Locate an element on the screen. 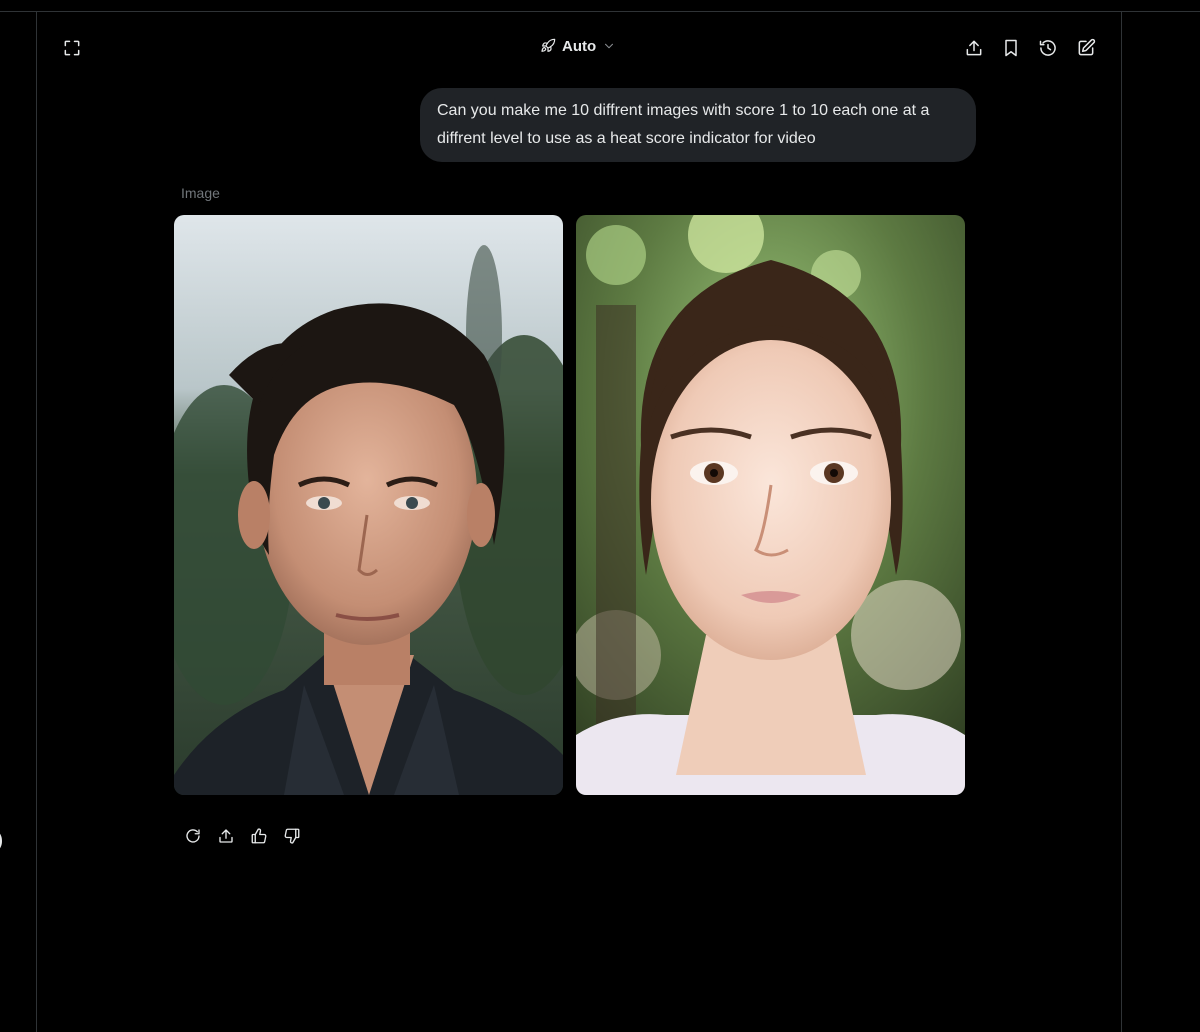 The image size is (1200, 1032). share-upload-icon is located at coordinates (974, 48).